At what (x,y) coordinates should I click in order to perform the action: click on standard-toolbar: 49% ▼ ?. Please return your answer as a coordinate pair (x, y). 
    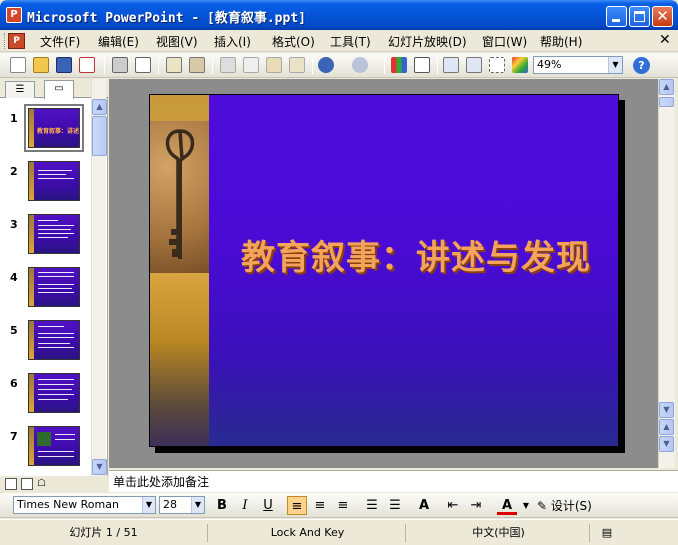
    Looking at the image, I should click on (339, 65).